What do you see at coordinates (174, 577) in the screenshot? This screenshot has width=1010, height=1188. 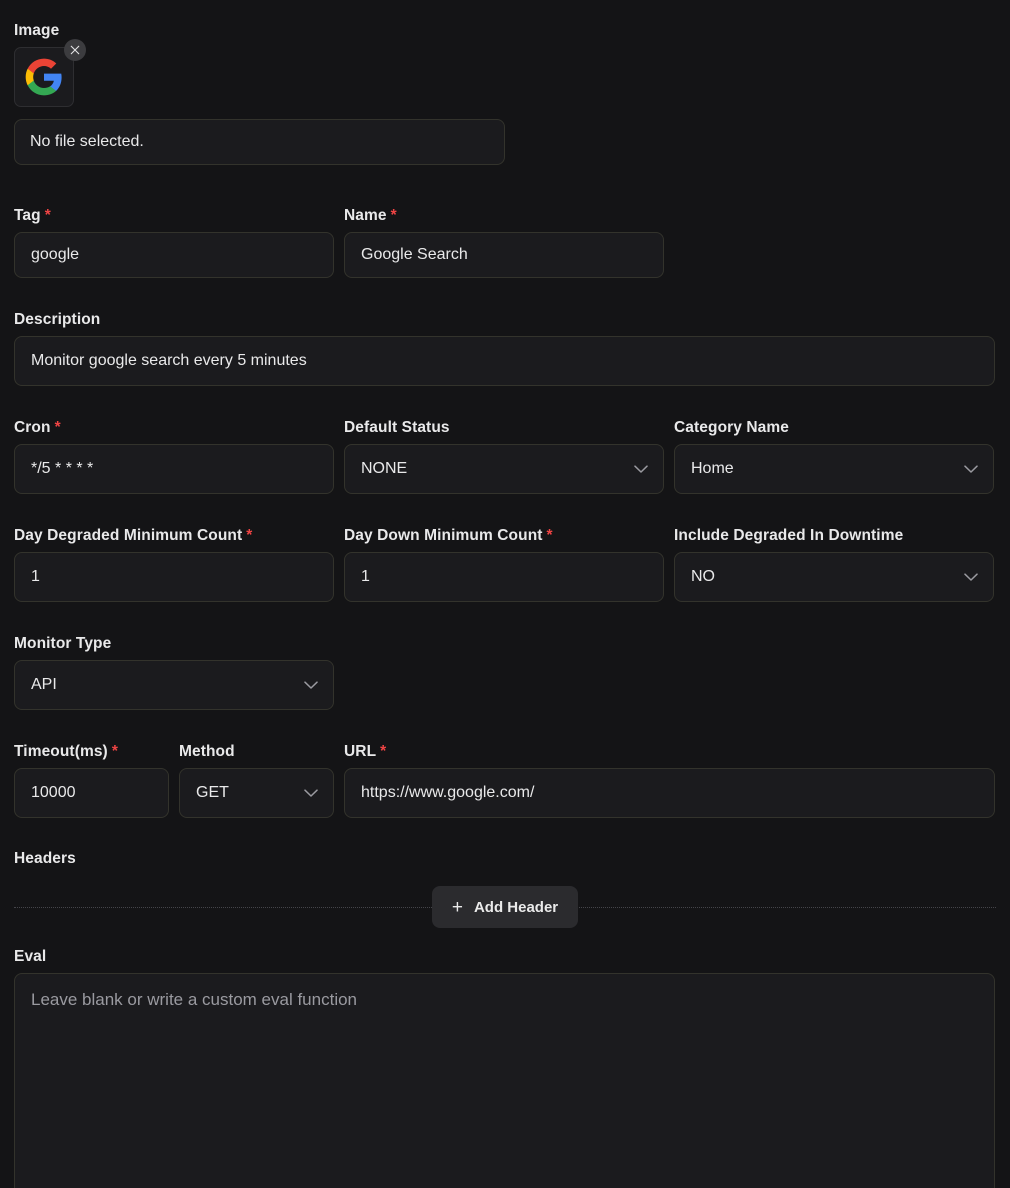 I see `day-degraded-minimum-count-input` at bounding box center [174, 577].